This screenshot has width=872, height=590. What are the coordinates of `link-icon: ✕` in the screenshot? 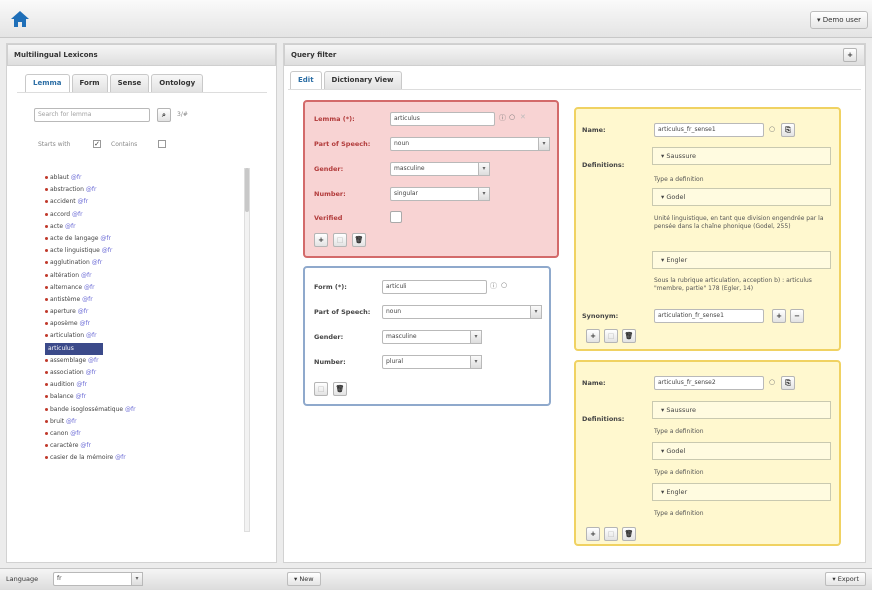 It's located at (523, 117).